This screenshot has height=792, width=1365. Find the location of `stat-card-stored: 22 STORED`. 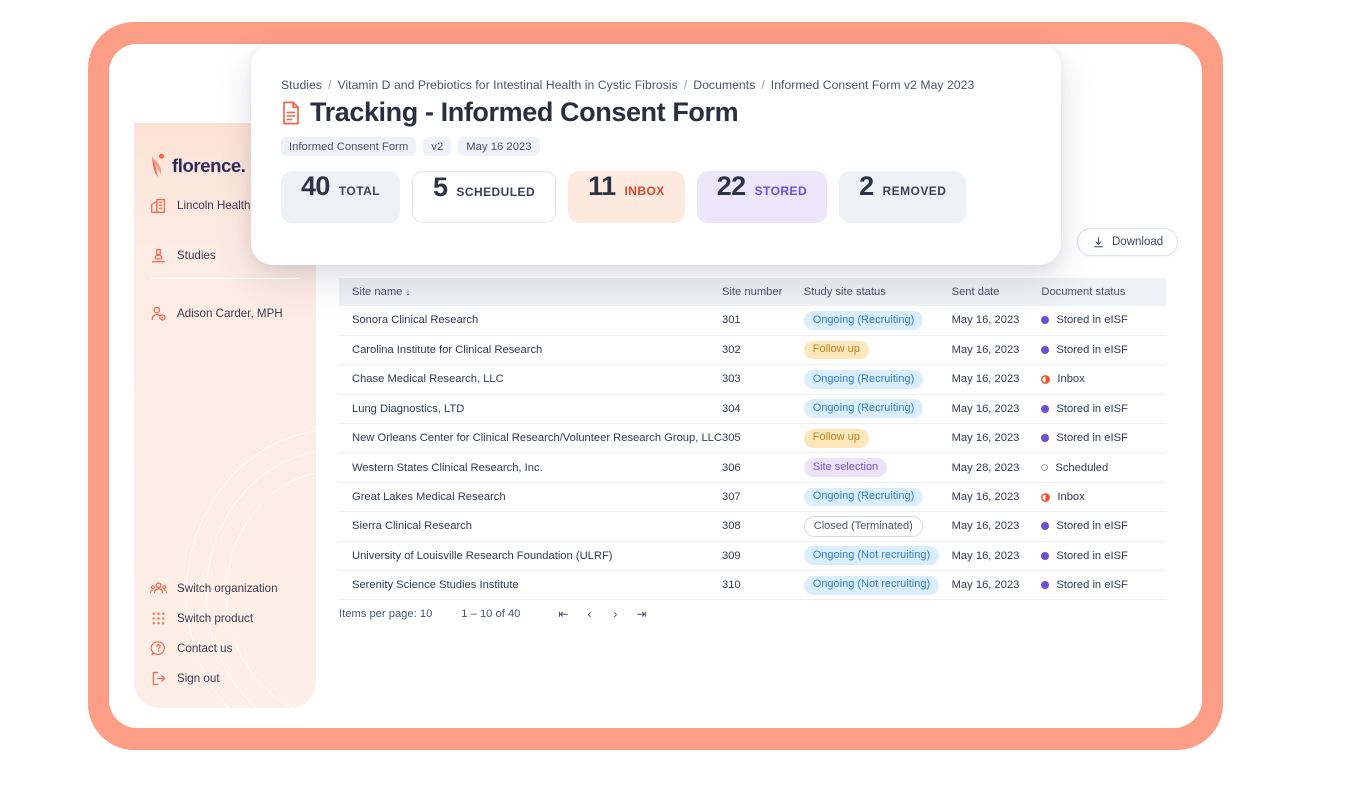

stat-card-stored: 22 STORED is located at coordinates (762, 197).